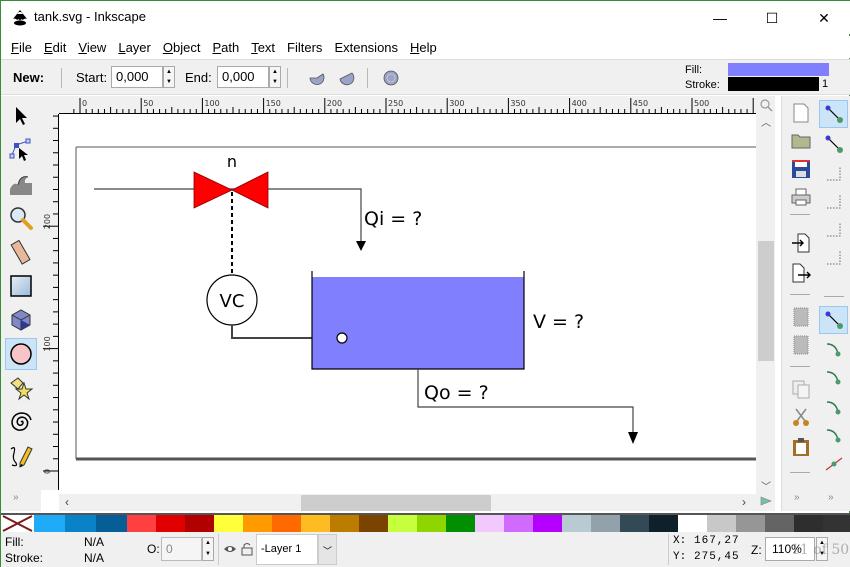 Image resolution: width=850 pixels, height=567 pixels. What do you see at coordinates (423, 47) in the screenshot?
I see `menu-help: Help` at bounding box center [423, 47].